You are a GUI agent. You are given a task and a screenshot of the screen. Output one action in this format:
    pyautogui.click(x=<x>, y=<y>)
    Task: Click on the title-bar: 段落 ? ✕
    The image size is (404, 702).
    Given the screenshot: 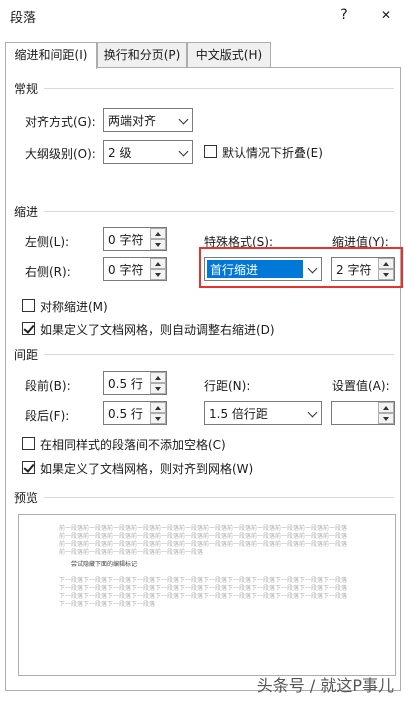 What is the action you would take?
    pyautogui.click(x=202, y=16)
    